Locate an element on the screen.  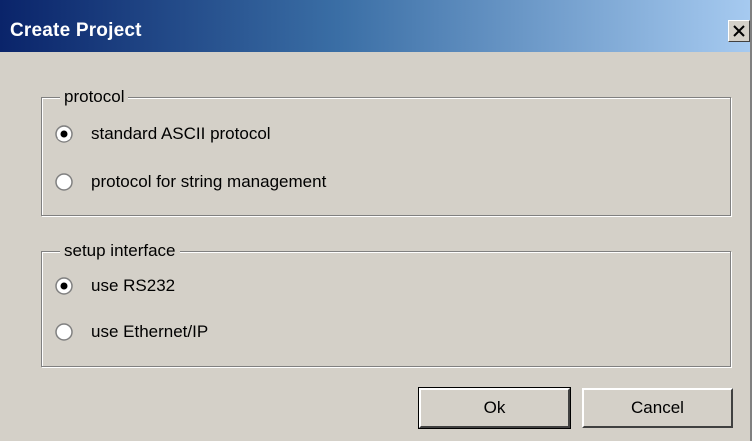
radio-label: protocol for string management is located at coordinates (209, 181).